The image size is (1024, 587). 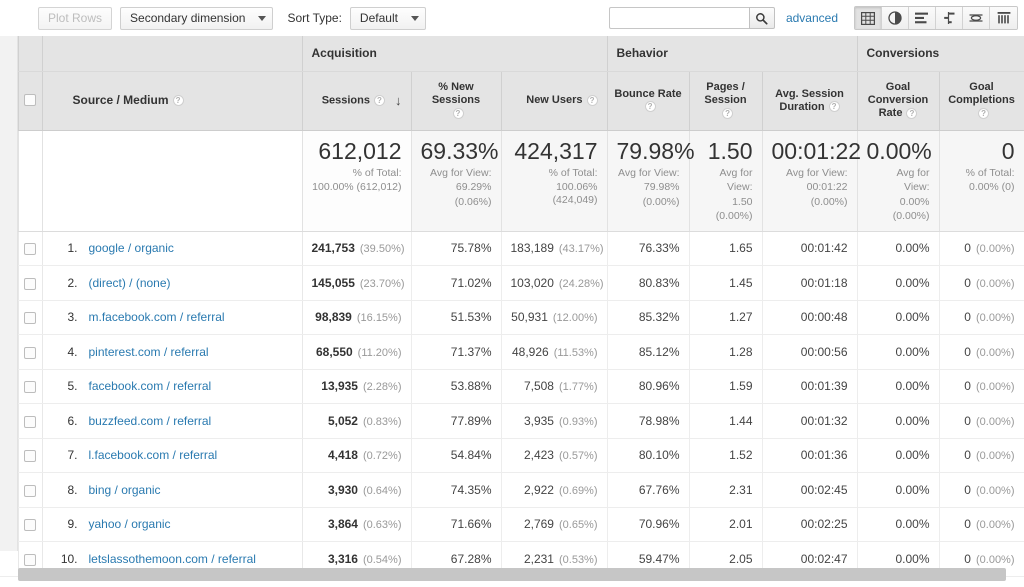 I want to click on sessions-value: 241,753, so click(x=333, y=248).